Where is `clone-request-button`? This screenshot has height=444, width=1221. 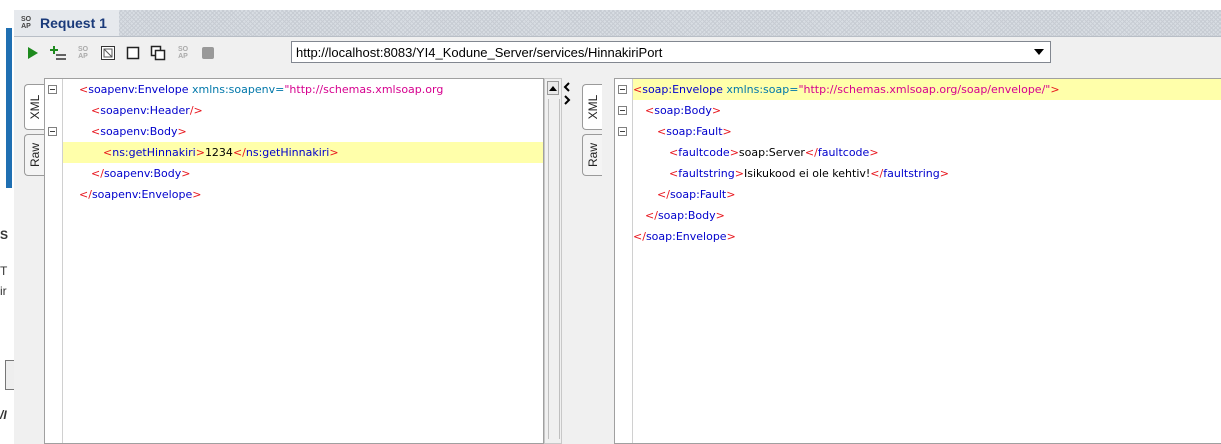 clone-request-button is located at coordinates (158, 53).